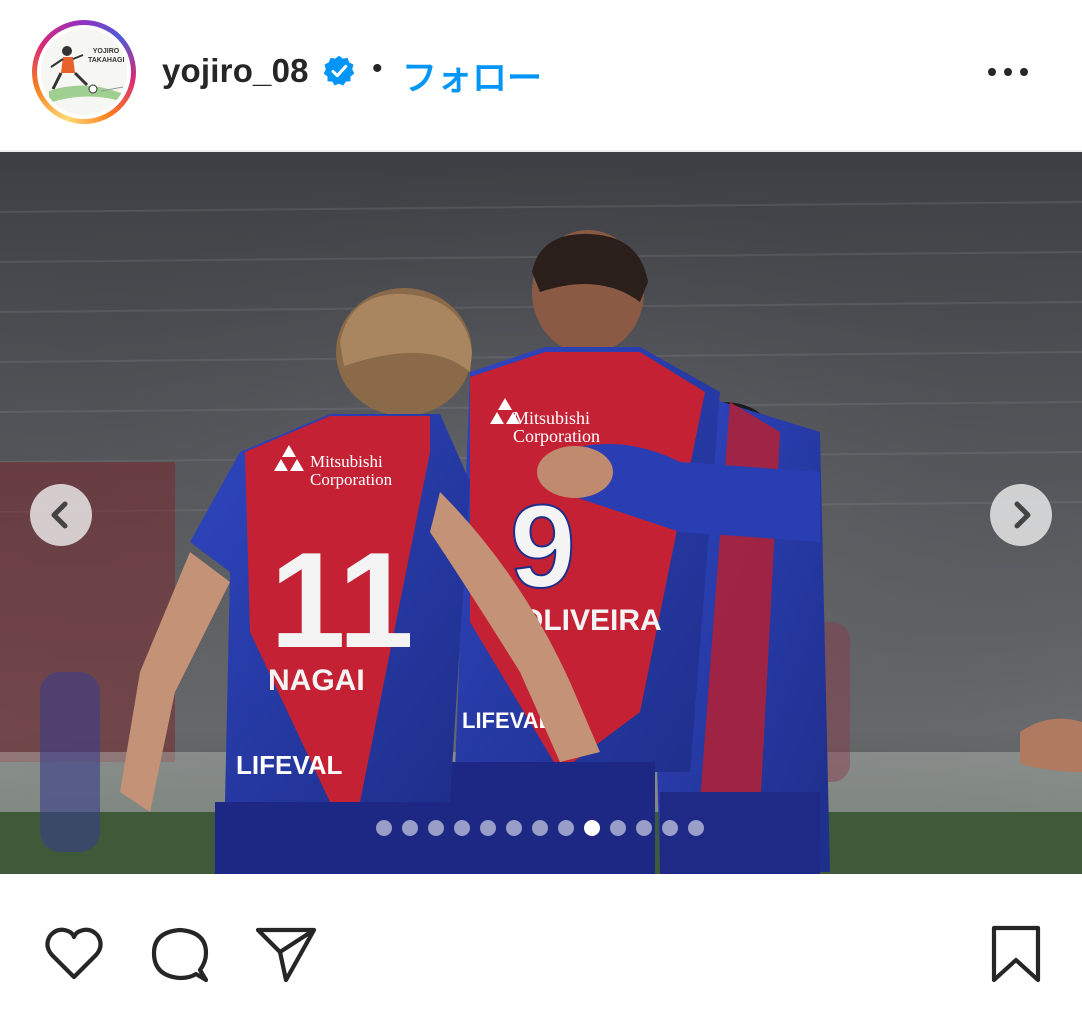 The width and height of the screenshot is (1082, 1019). What do you see at coordinates (180, 954) in the screenshot?
I see `comment-bubble-icon` at bounding box center [180, 954].